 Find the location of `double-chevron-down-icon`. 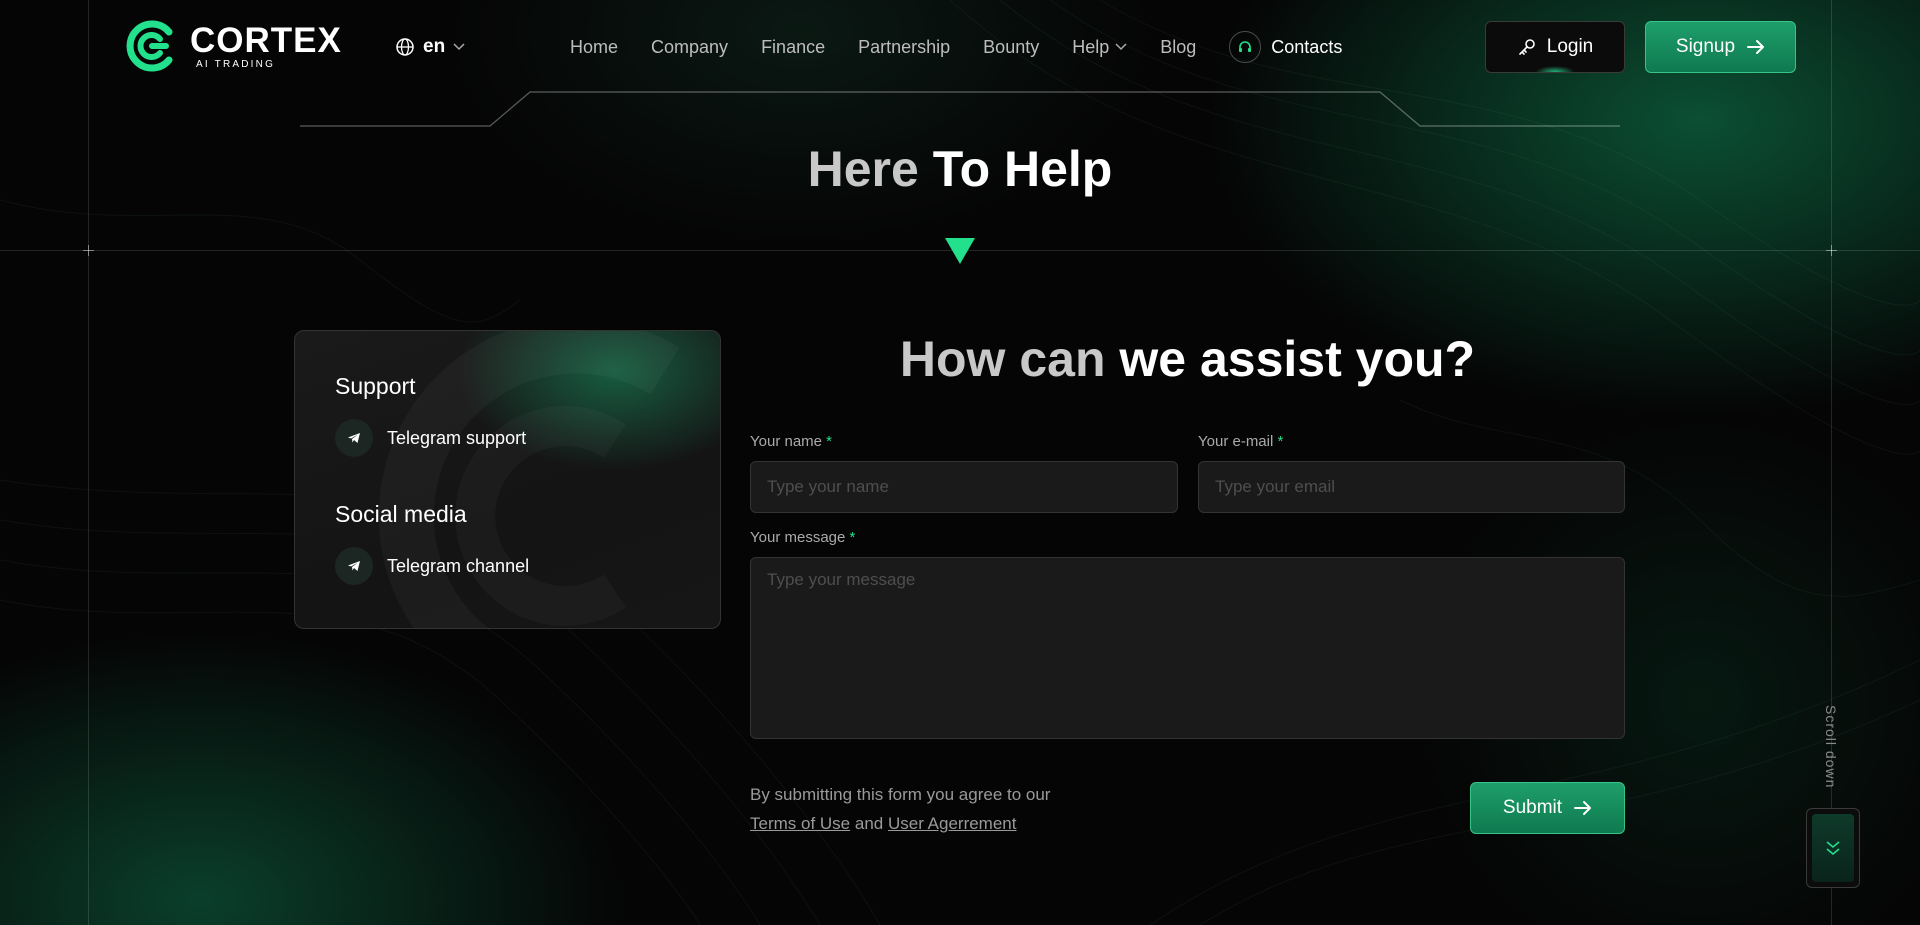

double-chevron-down-icon is located at coordinates (1833, 848).